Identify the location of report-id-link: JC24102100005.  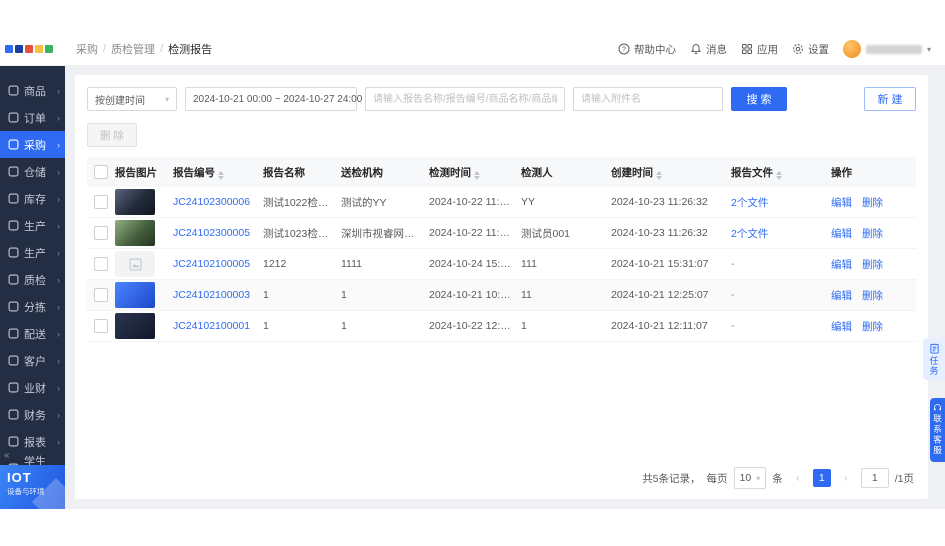
(211, 264).